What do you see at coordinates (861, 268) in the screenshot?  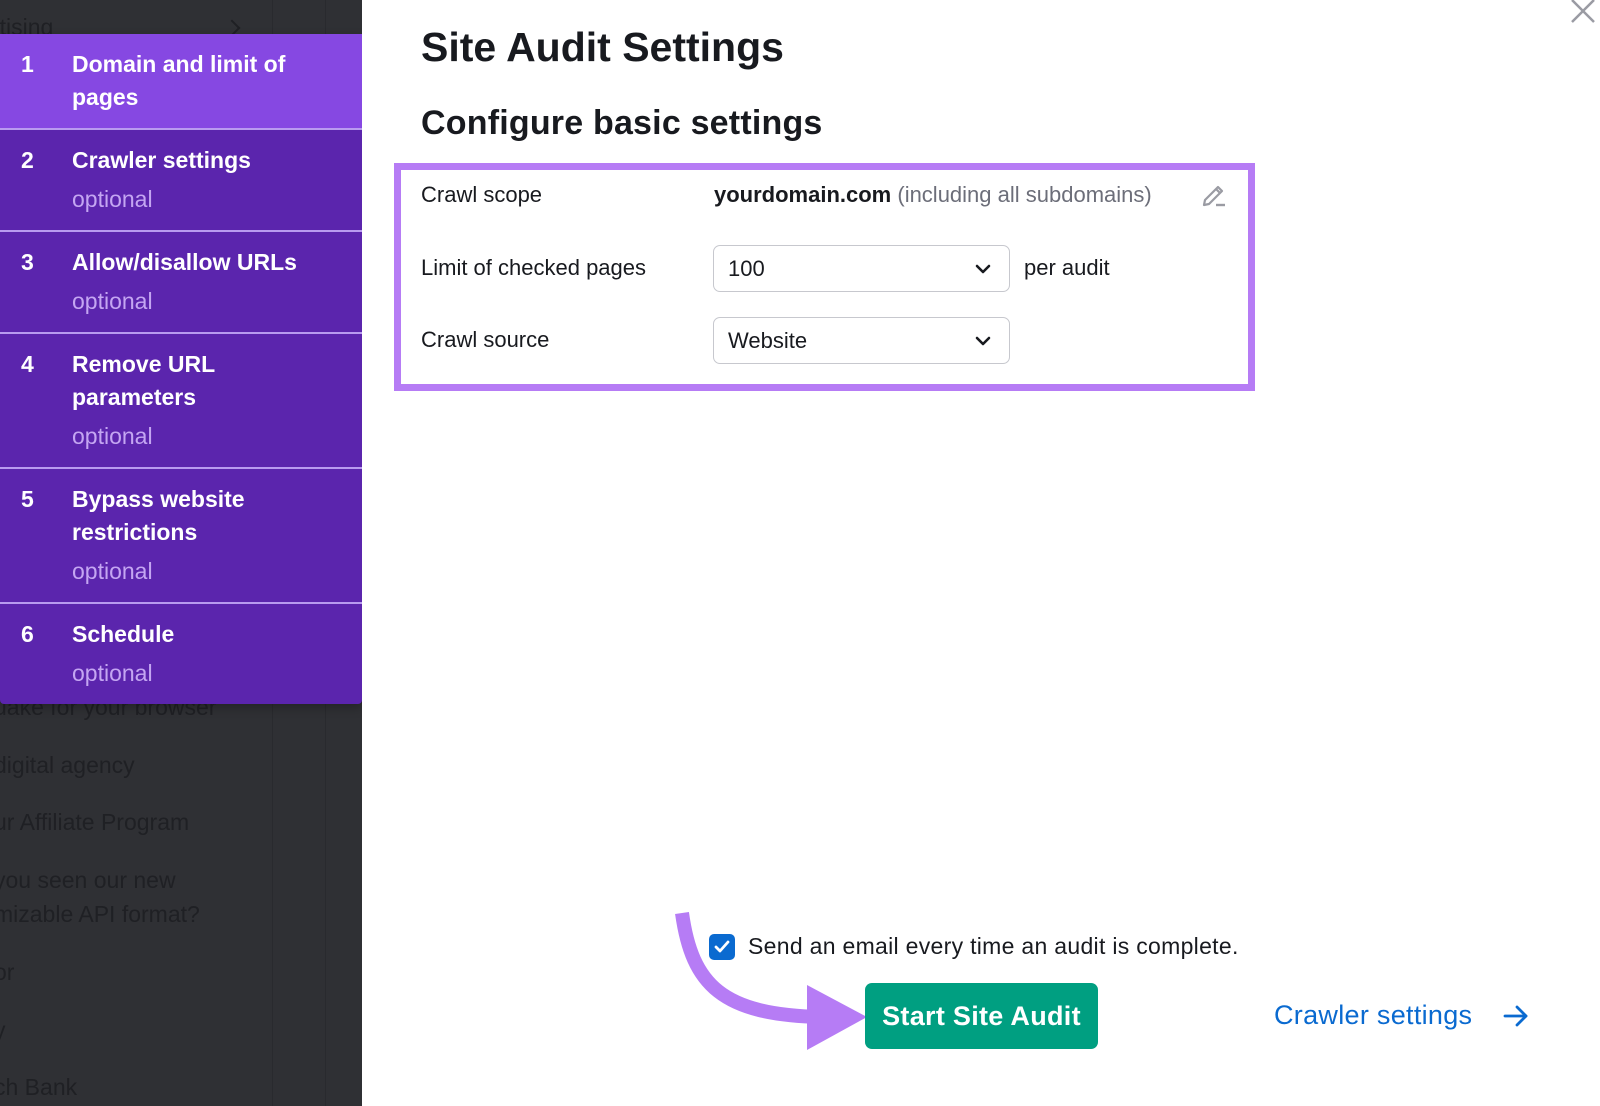 I see `limit-pages-select: 100` at bounding box center [861, 268].